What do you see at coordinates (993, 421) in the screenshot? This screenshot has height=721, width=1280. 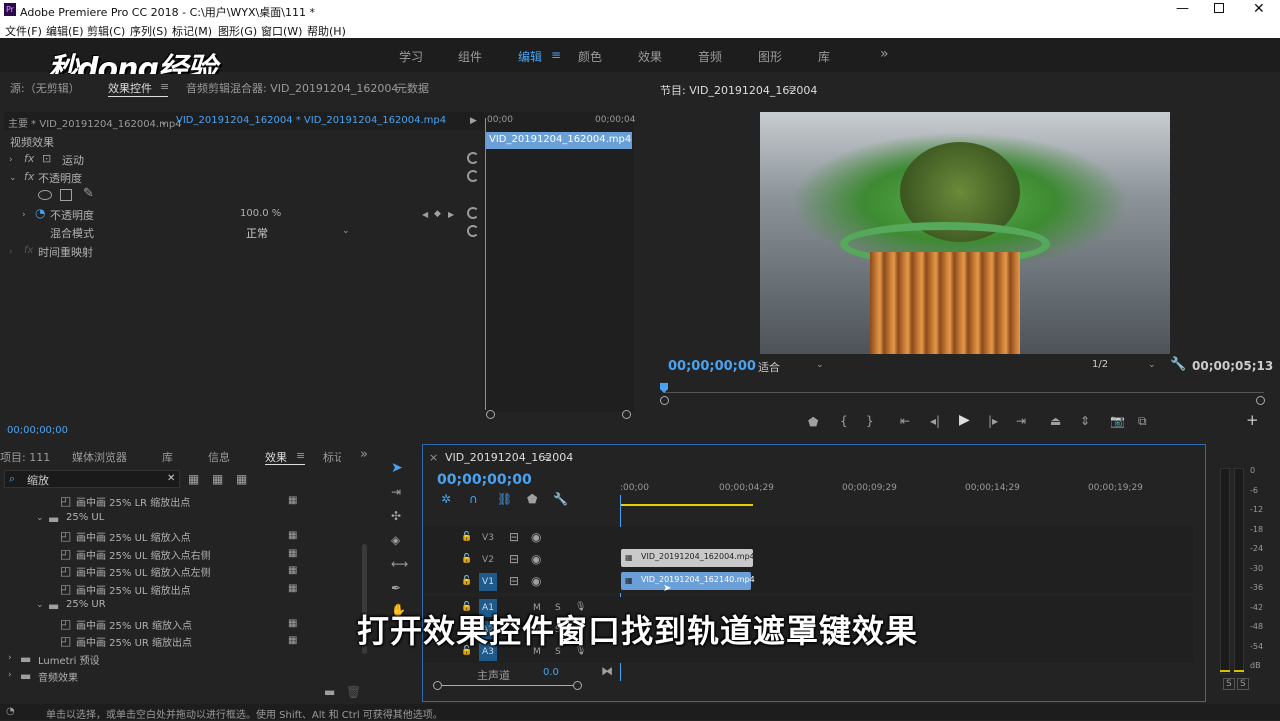 I see `step-forward-icon: |▸` at bounding box center [993, 421].